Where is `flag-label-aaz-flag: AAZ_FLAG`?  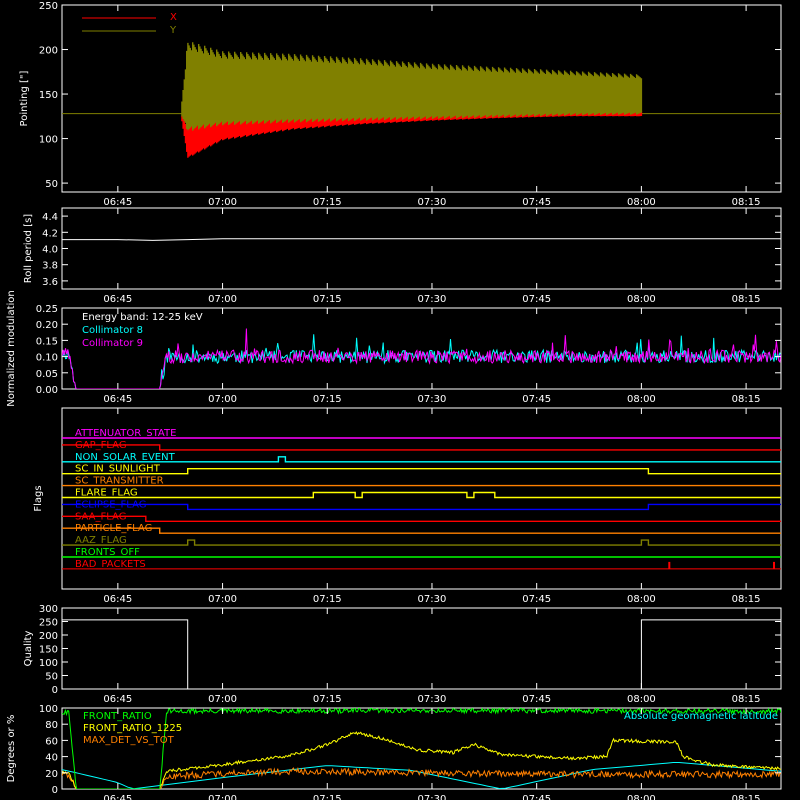 flag-label-aaz-flag: AAZ_FLAG is located at coordinates (101, 540).